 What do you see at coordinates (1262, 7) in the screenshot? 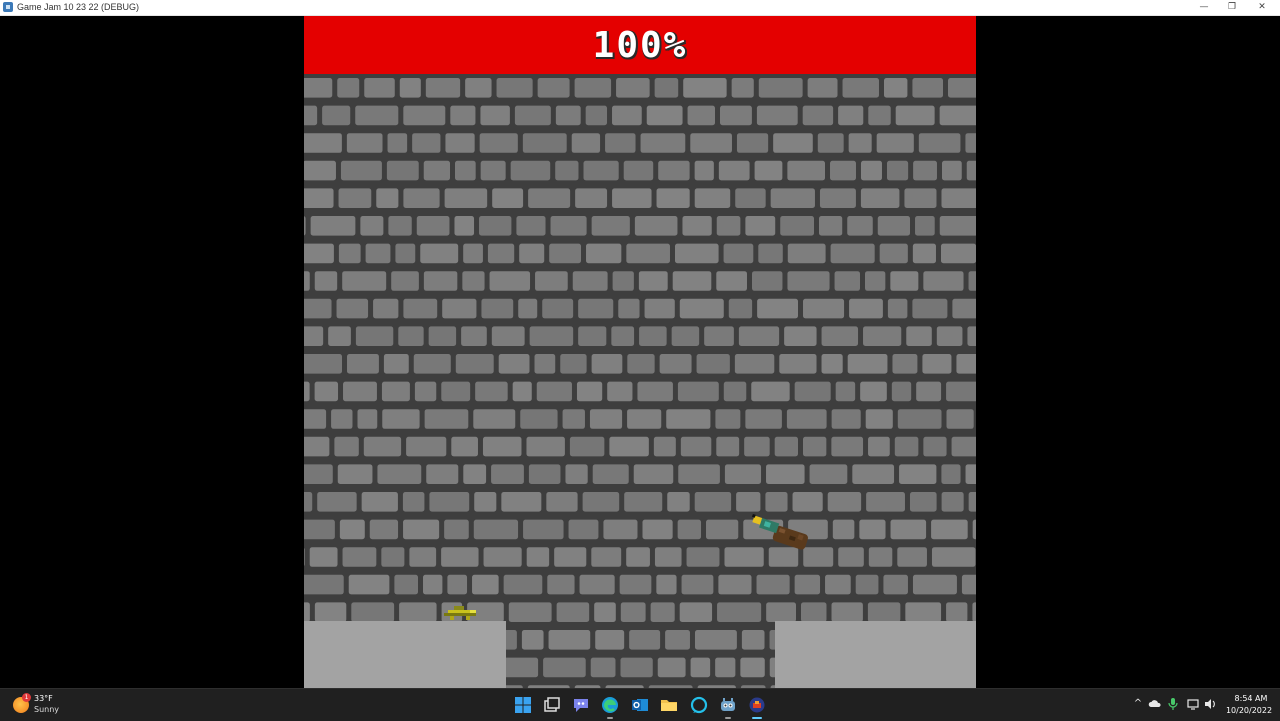
I see `close-button: ✕` at bounding box center [1262, 7].